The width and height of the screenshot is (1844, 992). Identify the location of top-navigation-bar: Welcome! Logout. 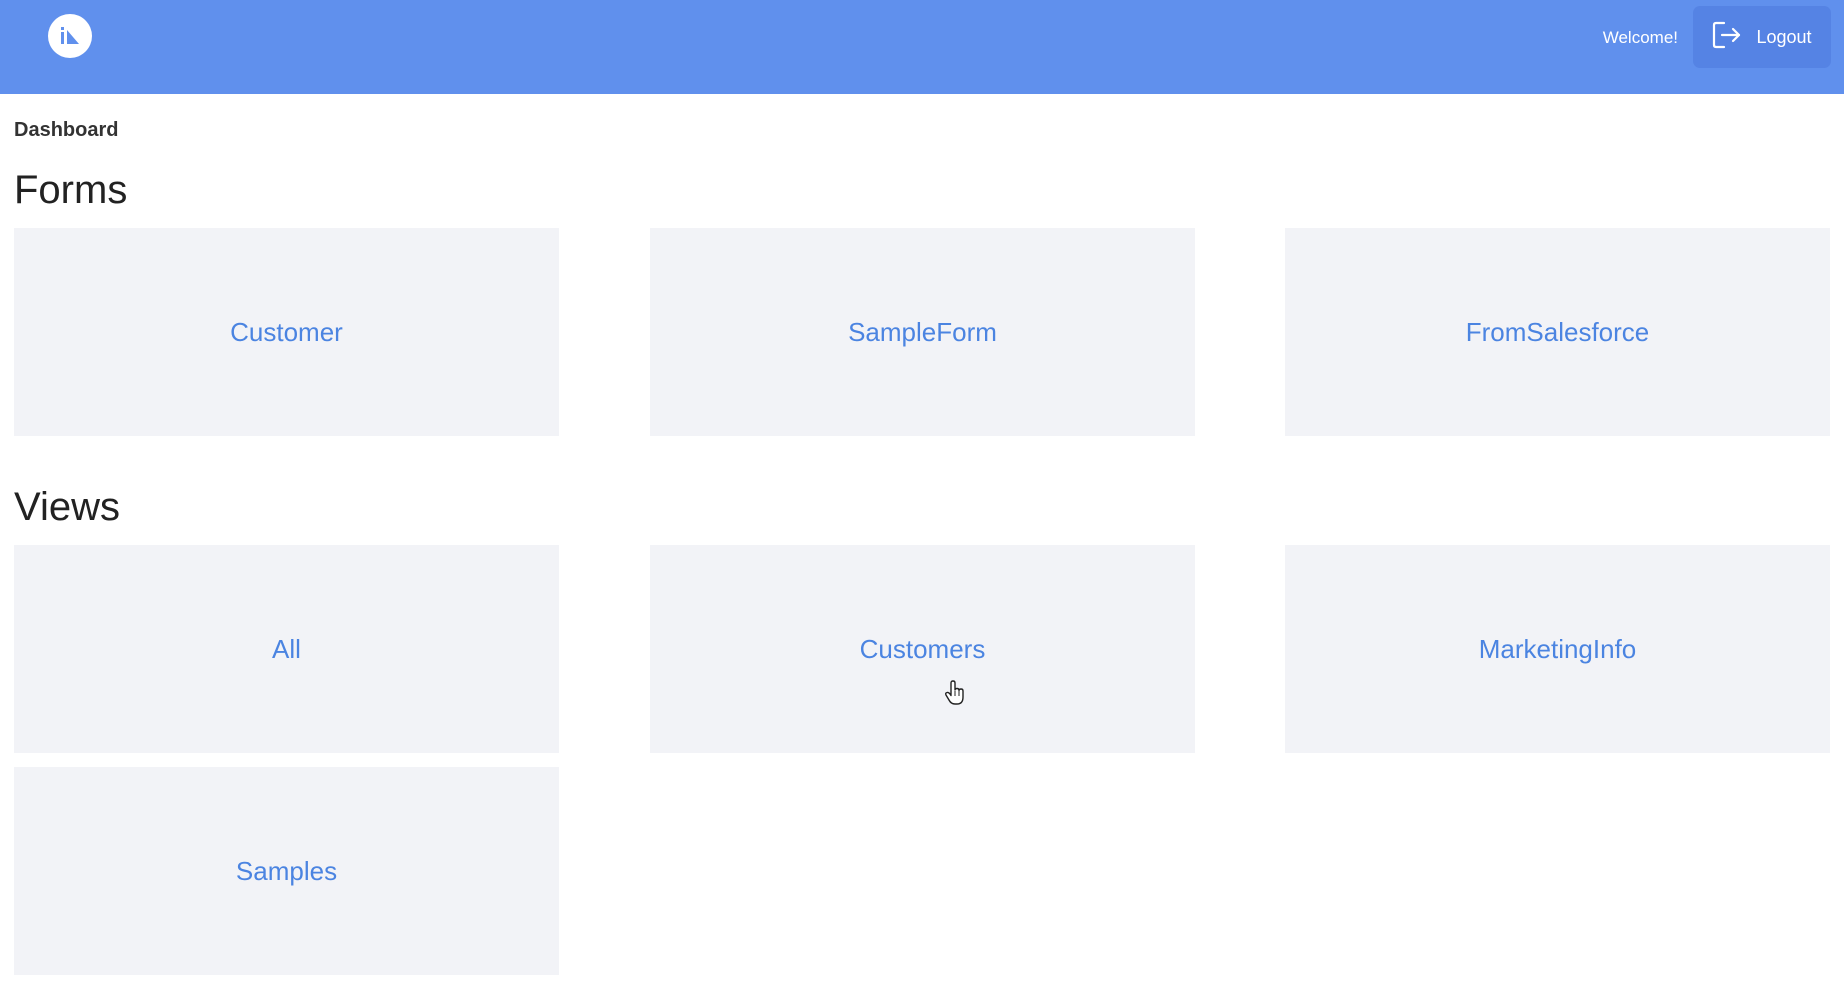
(922, 47).